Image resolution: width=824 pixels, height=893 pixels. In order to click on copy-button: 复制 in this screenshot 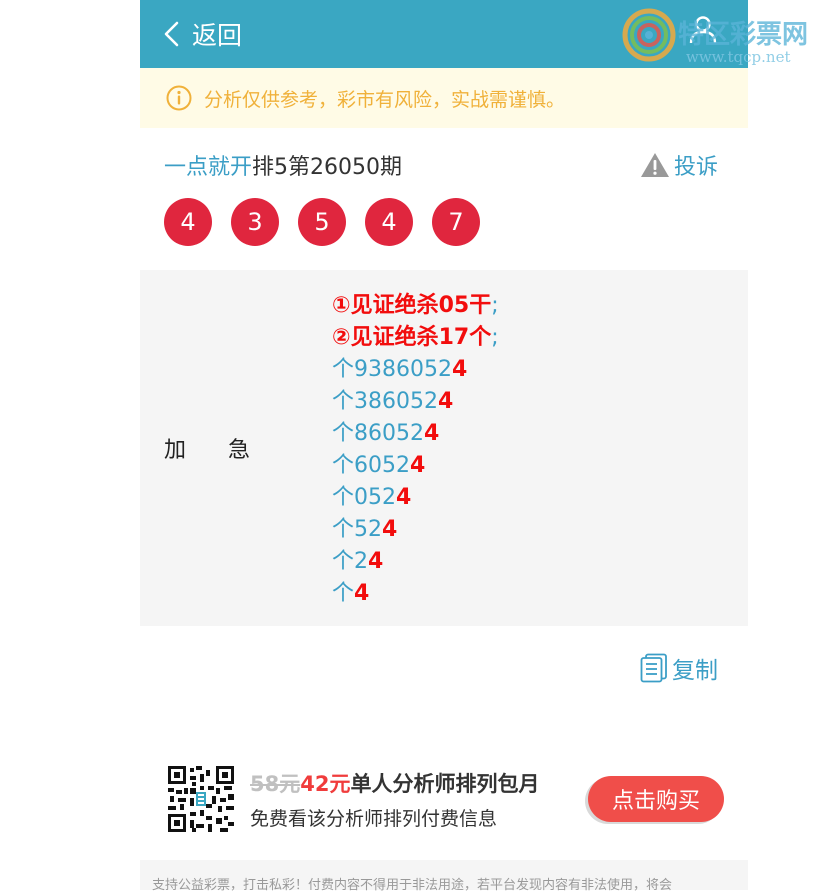, I will do `click(679, 668)`.